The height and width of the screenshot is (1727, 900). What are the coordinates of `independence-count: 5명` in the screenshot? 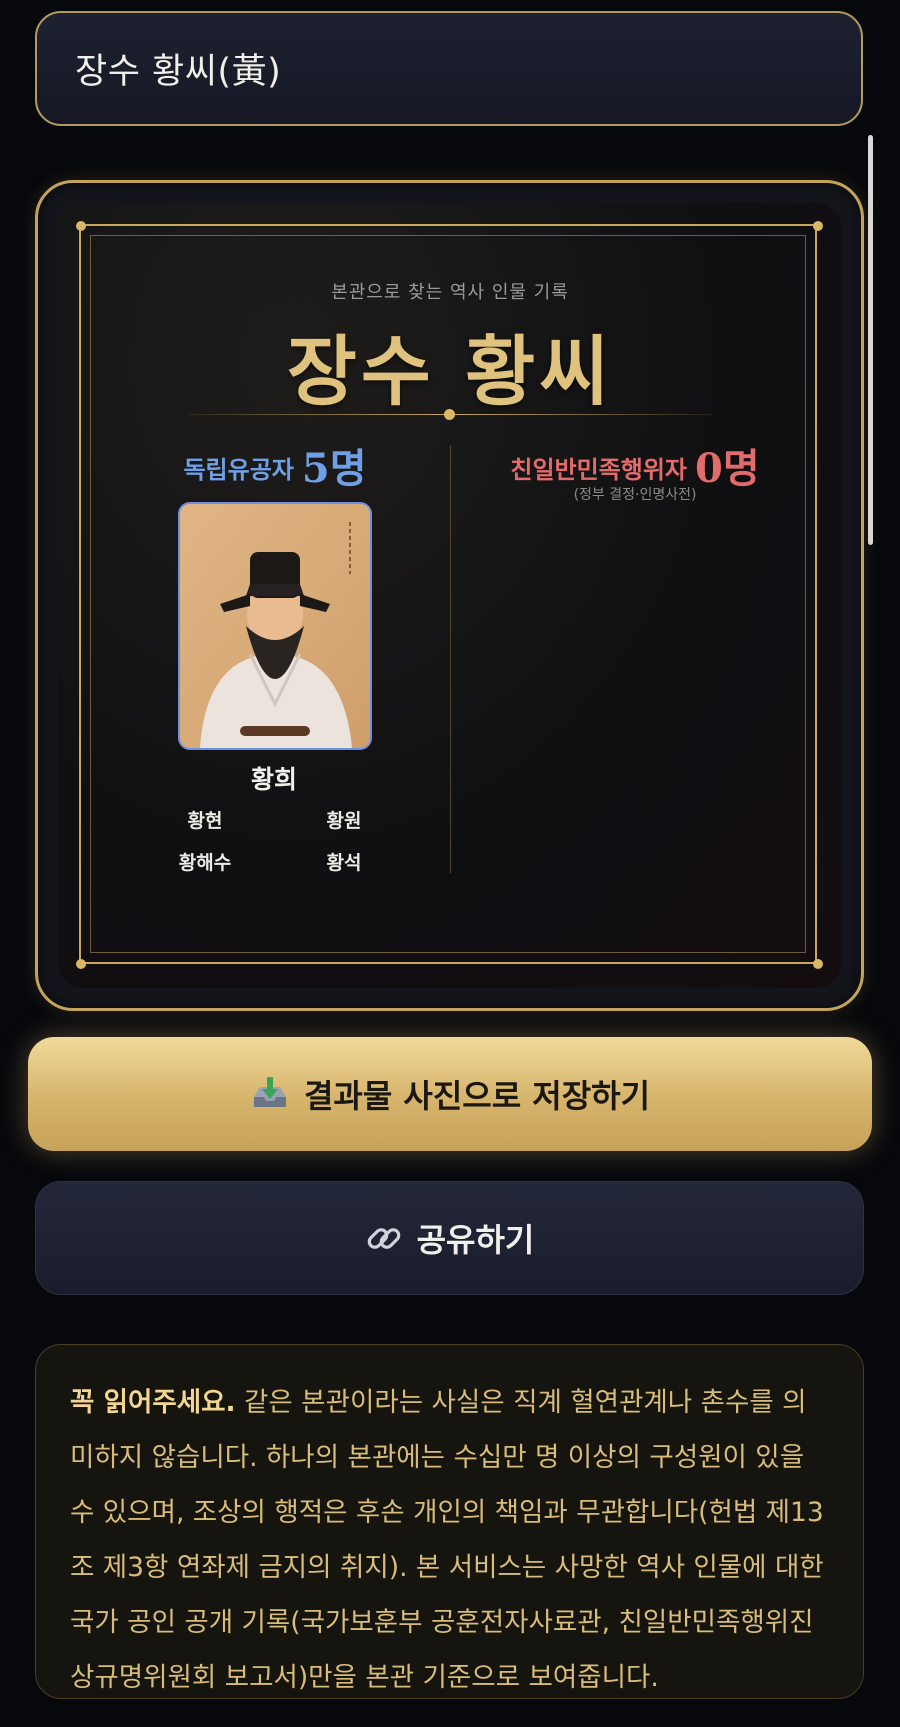 It's located at (334, 468).